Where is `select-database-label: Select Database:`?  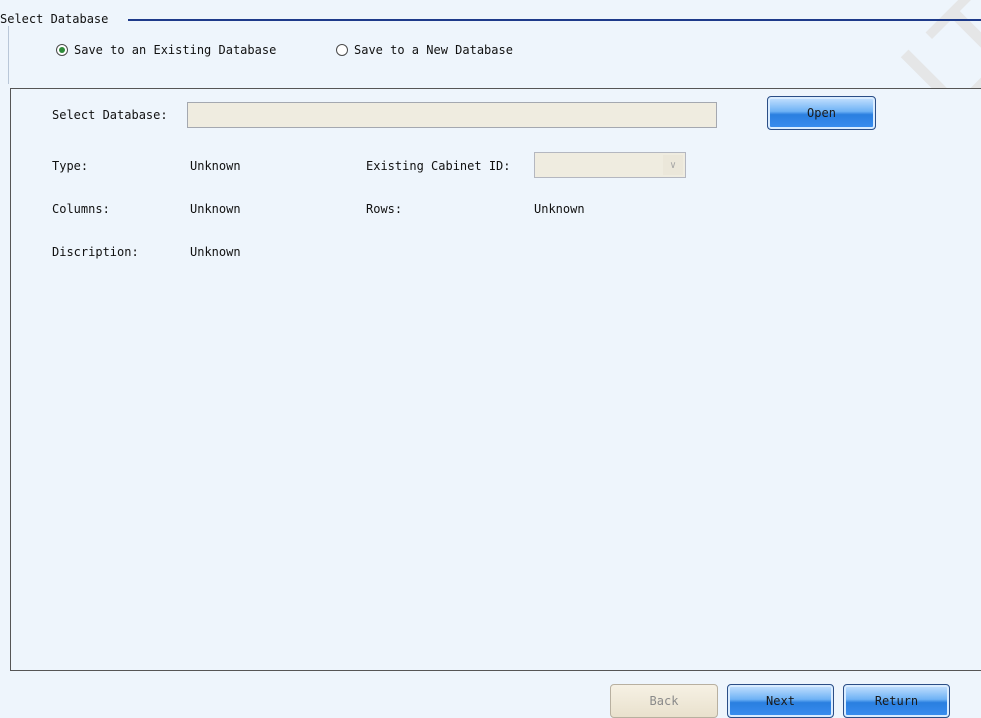 select-database-label: Select Database: is located at coordinates (110, 115).